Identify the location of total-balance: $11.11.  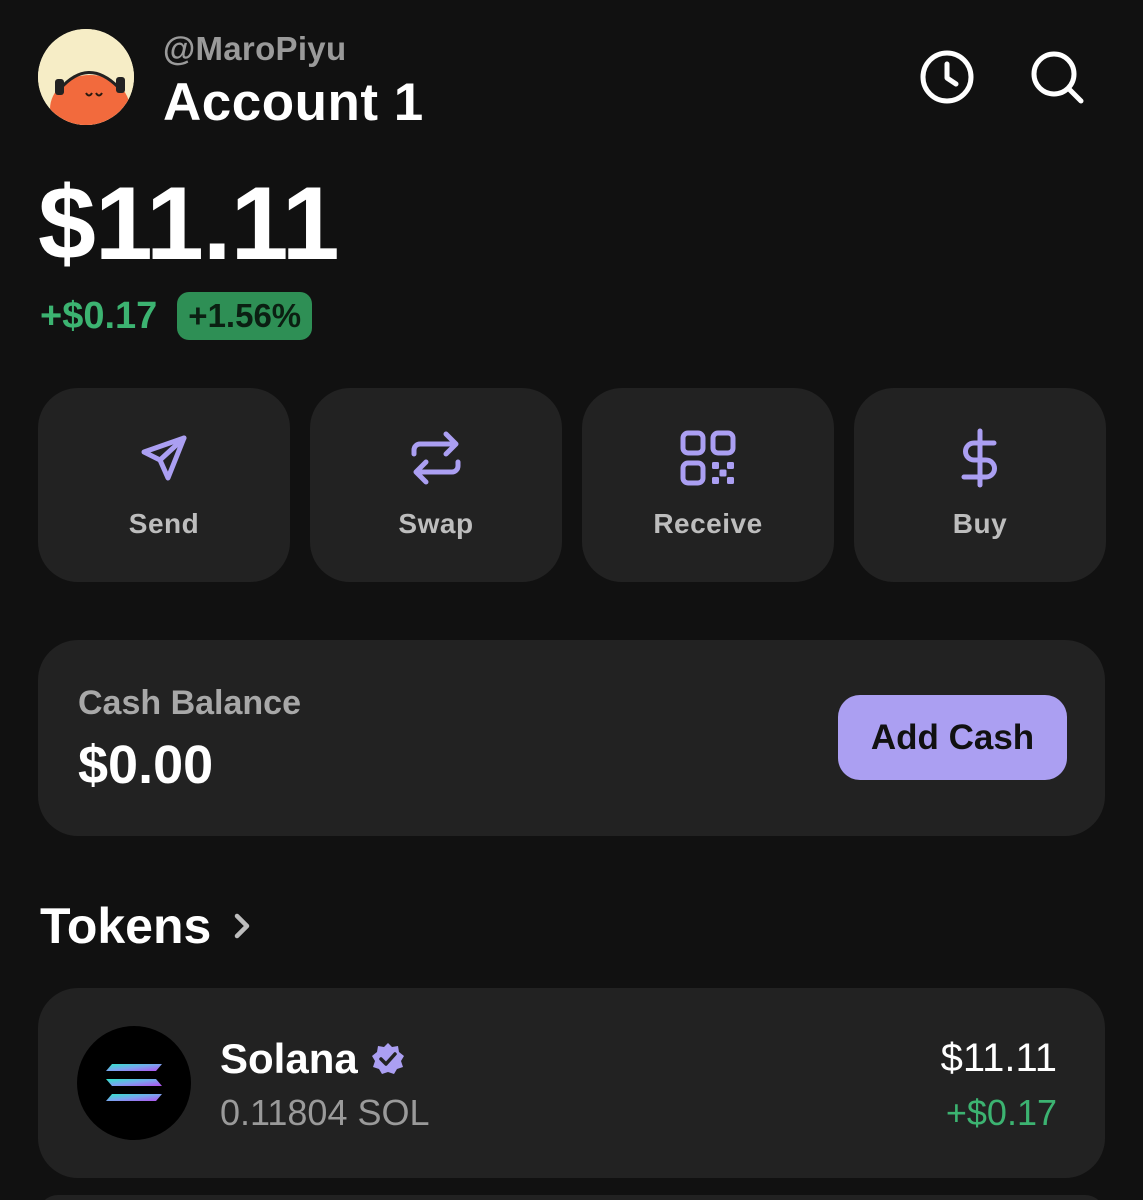
(189, 224).